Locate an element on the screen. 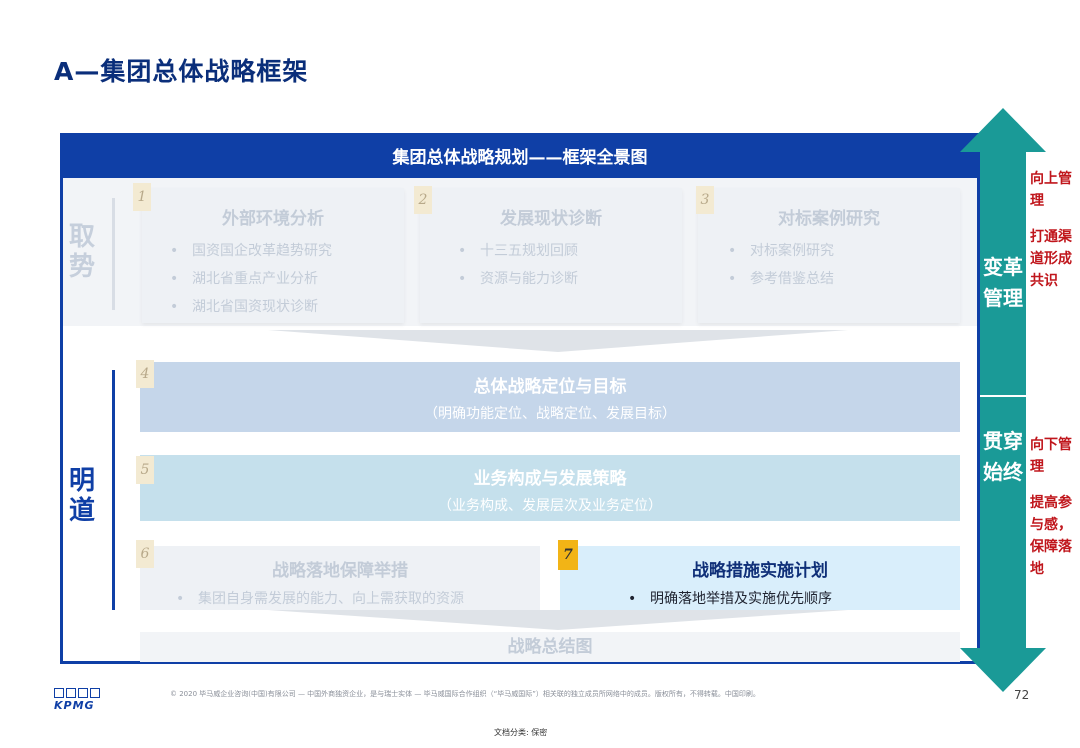 This screenshot has width=1080, height=748. box-title: 对标案例研究 is located at coordinates (829, 219).